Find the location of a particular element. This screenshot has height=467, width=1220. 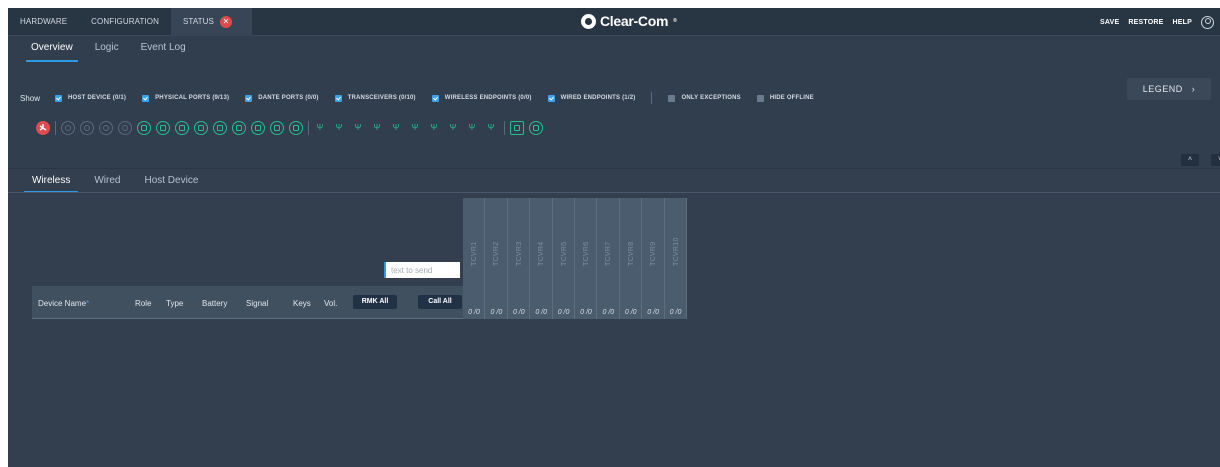

filter-wireless-endpoints: WIRELESS ENDPOINTS (0/0) is located at coordinates (481, 98).